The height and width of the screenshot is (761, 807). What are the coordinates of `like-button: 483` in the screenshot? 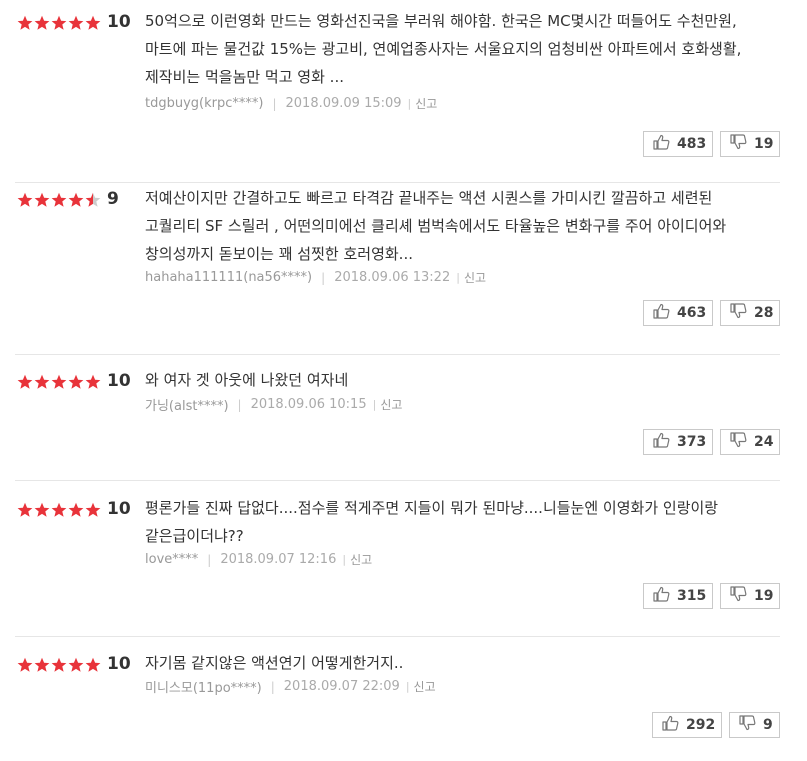 It's located at (678, 144).